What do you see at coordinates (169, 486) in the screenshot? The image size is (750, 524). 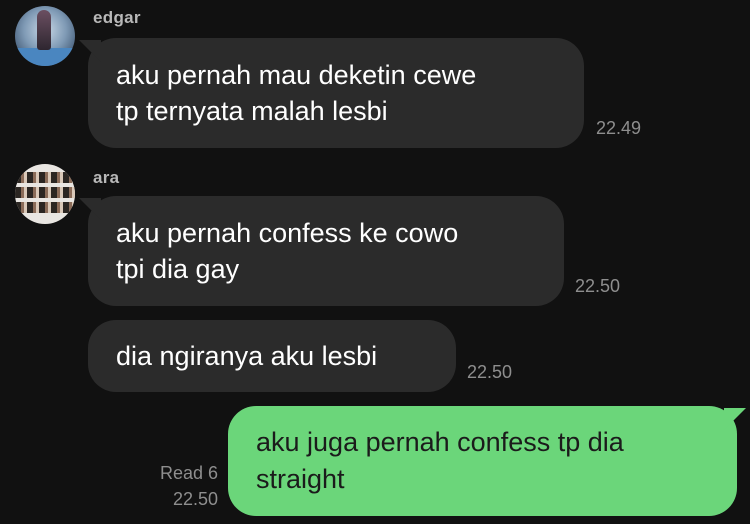 I see `read-receipt: Read 6 22.50` at bounding box center [169, 486].